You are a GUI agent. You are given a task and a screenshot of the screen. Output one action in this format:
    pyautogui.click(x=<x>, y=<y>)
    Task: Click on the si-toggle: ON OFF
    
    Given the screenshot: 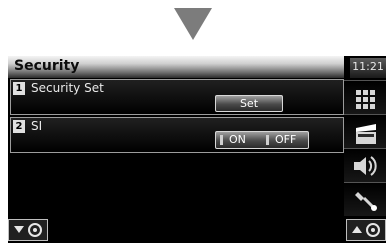 What is the action you would take?
    pyautogui.click(x=262, y=140)
    